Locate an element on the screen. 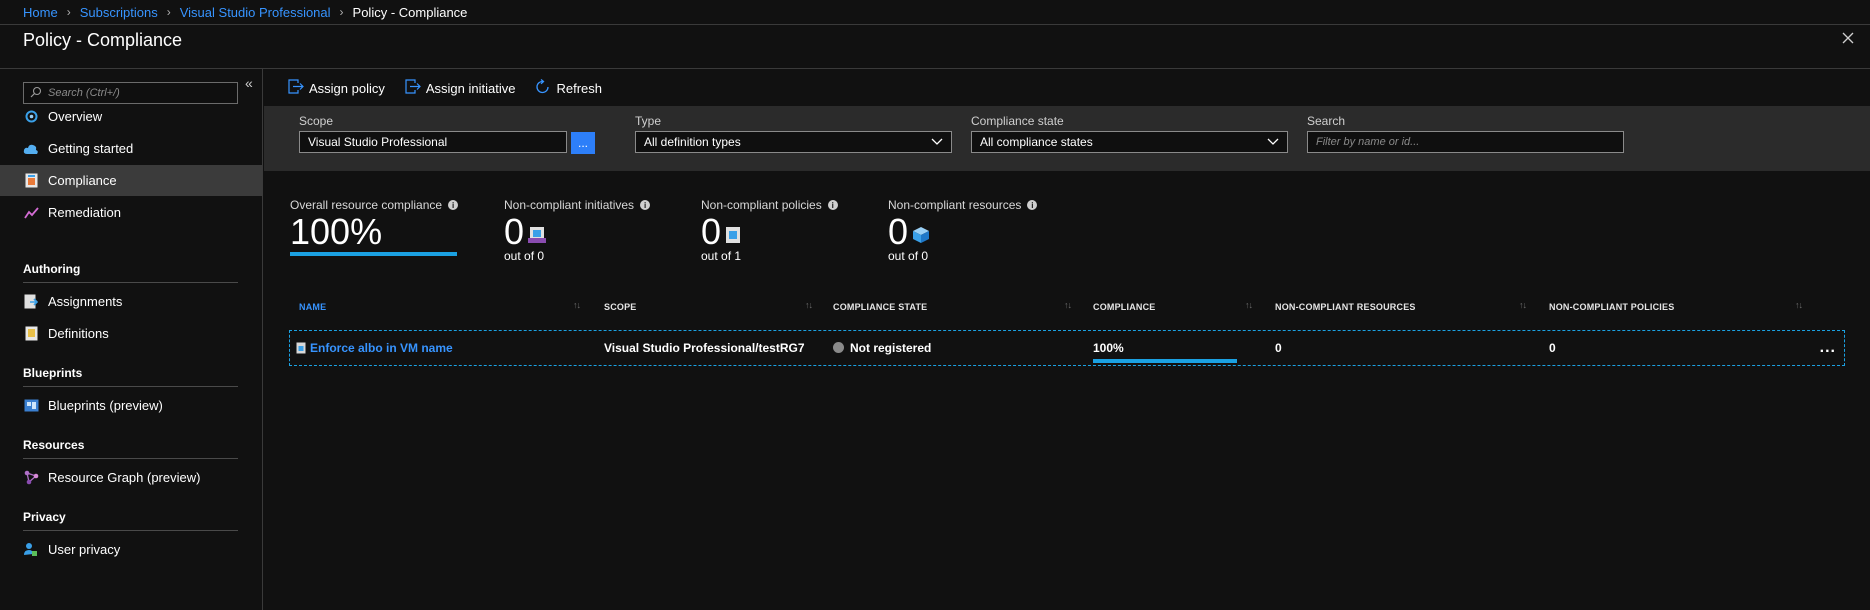 Image resolution: width=1870 pixels, height=610 pixels. initiative-icon is located at coordinates (537, 232).